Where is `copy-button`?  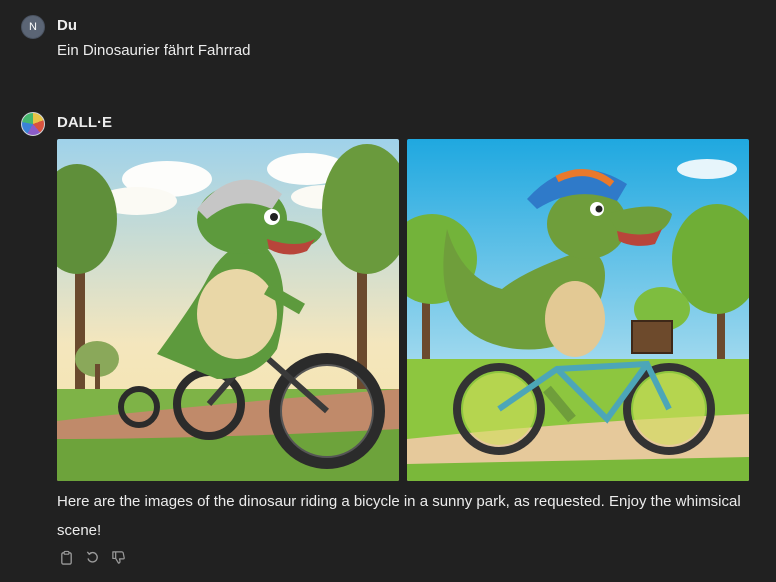 copy-button is located at coordinates (66, 557).